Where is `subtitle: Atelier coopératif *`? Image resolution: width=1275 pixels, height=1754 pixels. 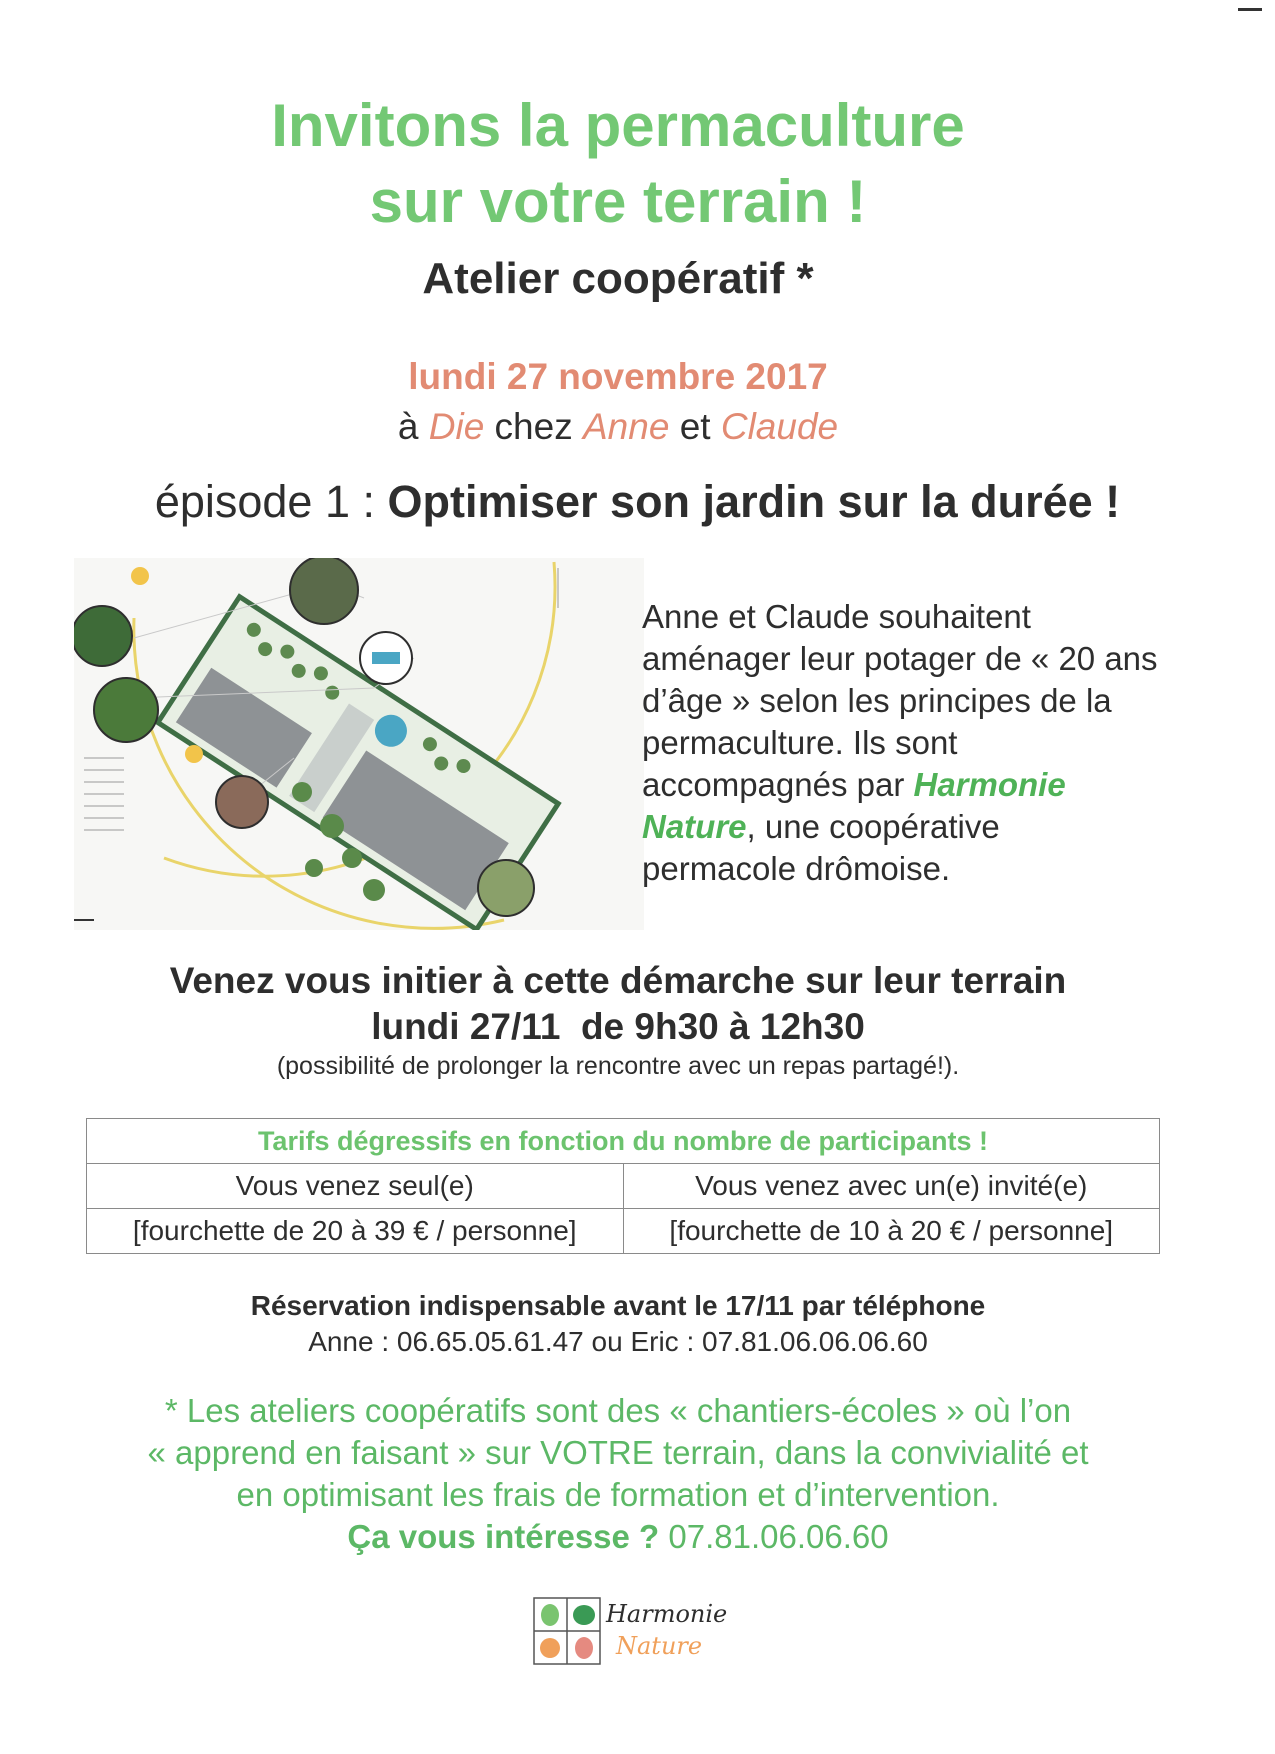 subtitle: Atelier coopératif * is located at coordinates (618, 278).